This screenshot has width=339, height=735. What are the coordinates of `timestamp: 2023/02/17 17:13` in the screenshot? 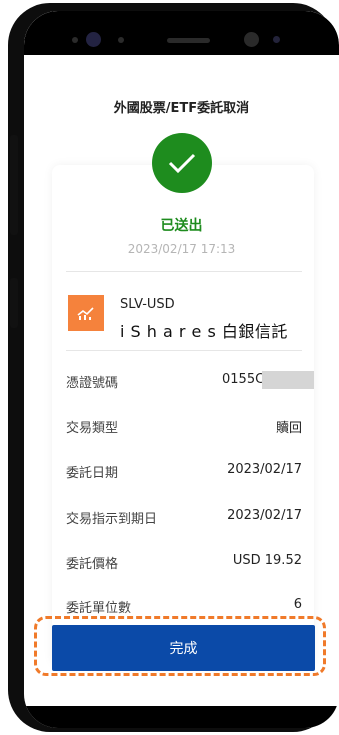 It's located at (181, 249).